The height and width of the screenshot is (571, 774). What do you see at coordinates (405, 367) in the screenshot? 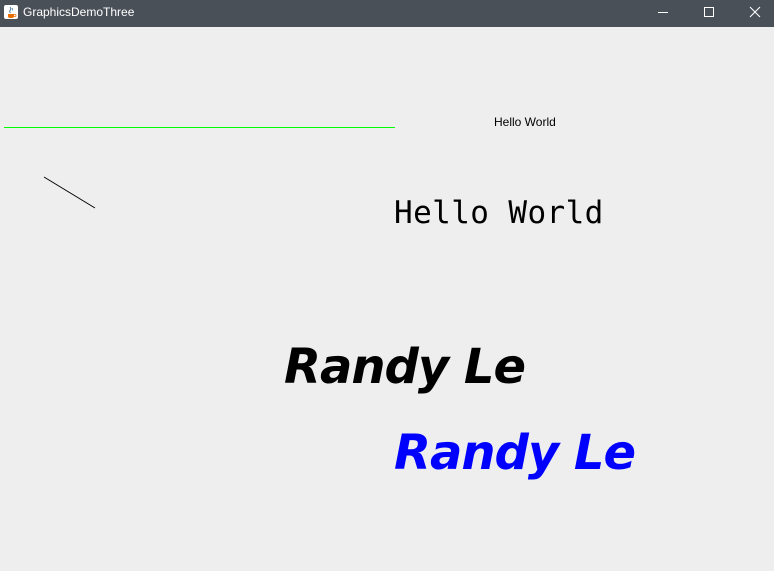
I see `randy-le-black-text: Randy Le` at bounding box center [405, 367].